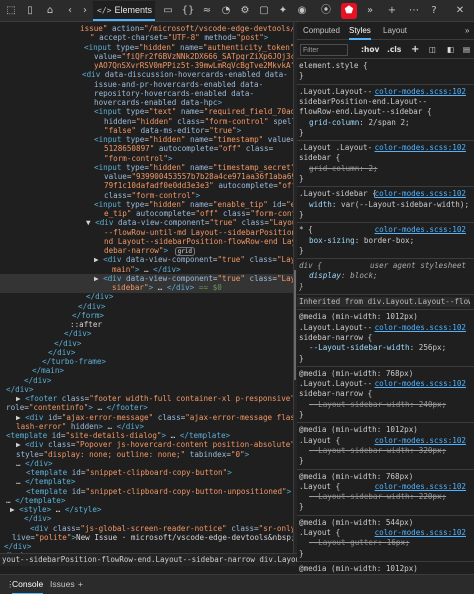 Image resolution: width=474 pixels, height=594 pixels. What do you see at coordinates (432, 50) in the screenshot?
I see `computed-toggle-icon: ◫` at bounding box center [432, 50].